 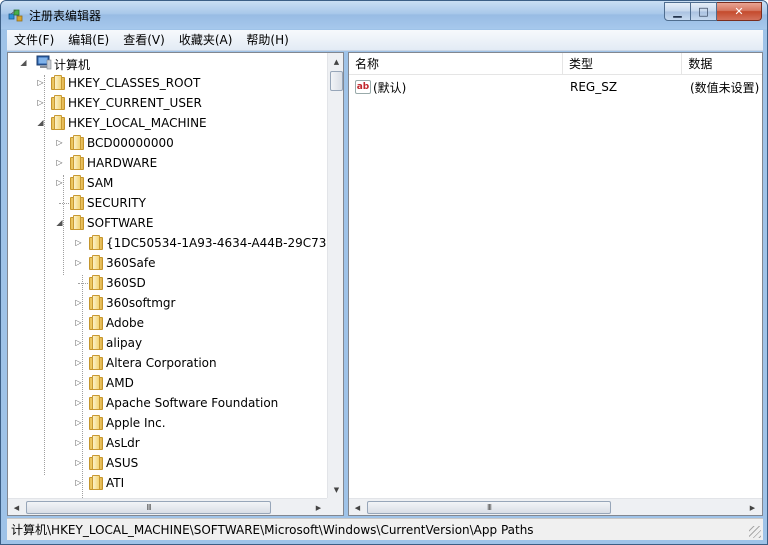 What do you see at coordinates (167, 283) in the screenshot?
I see `tree-item: 360SD` at bounding box center [167, 283].